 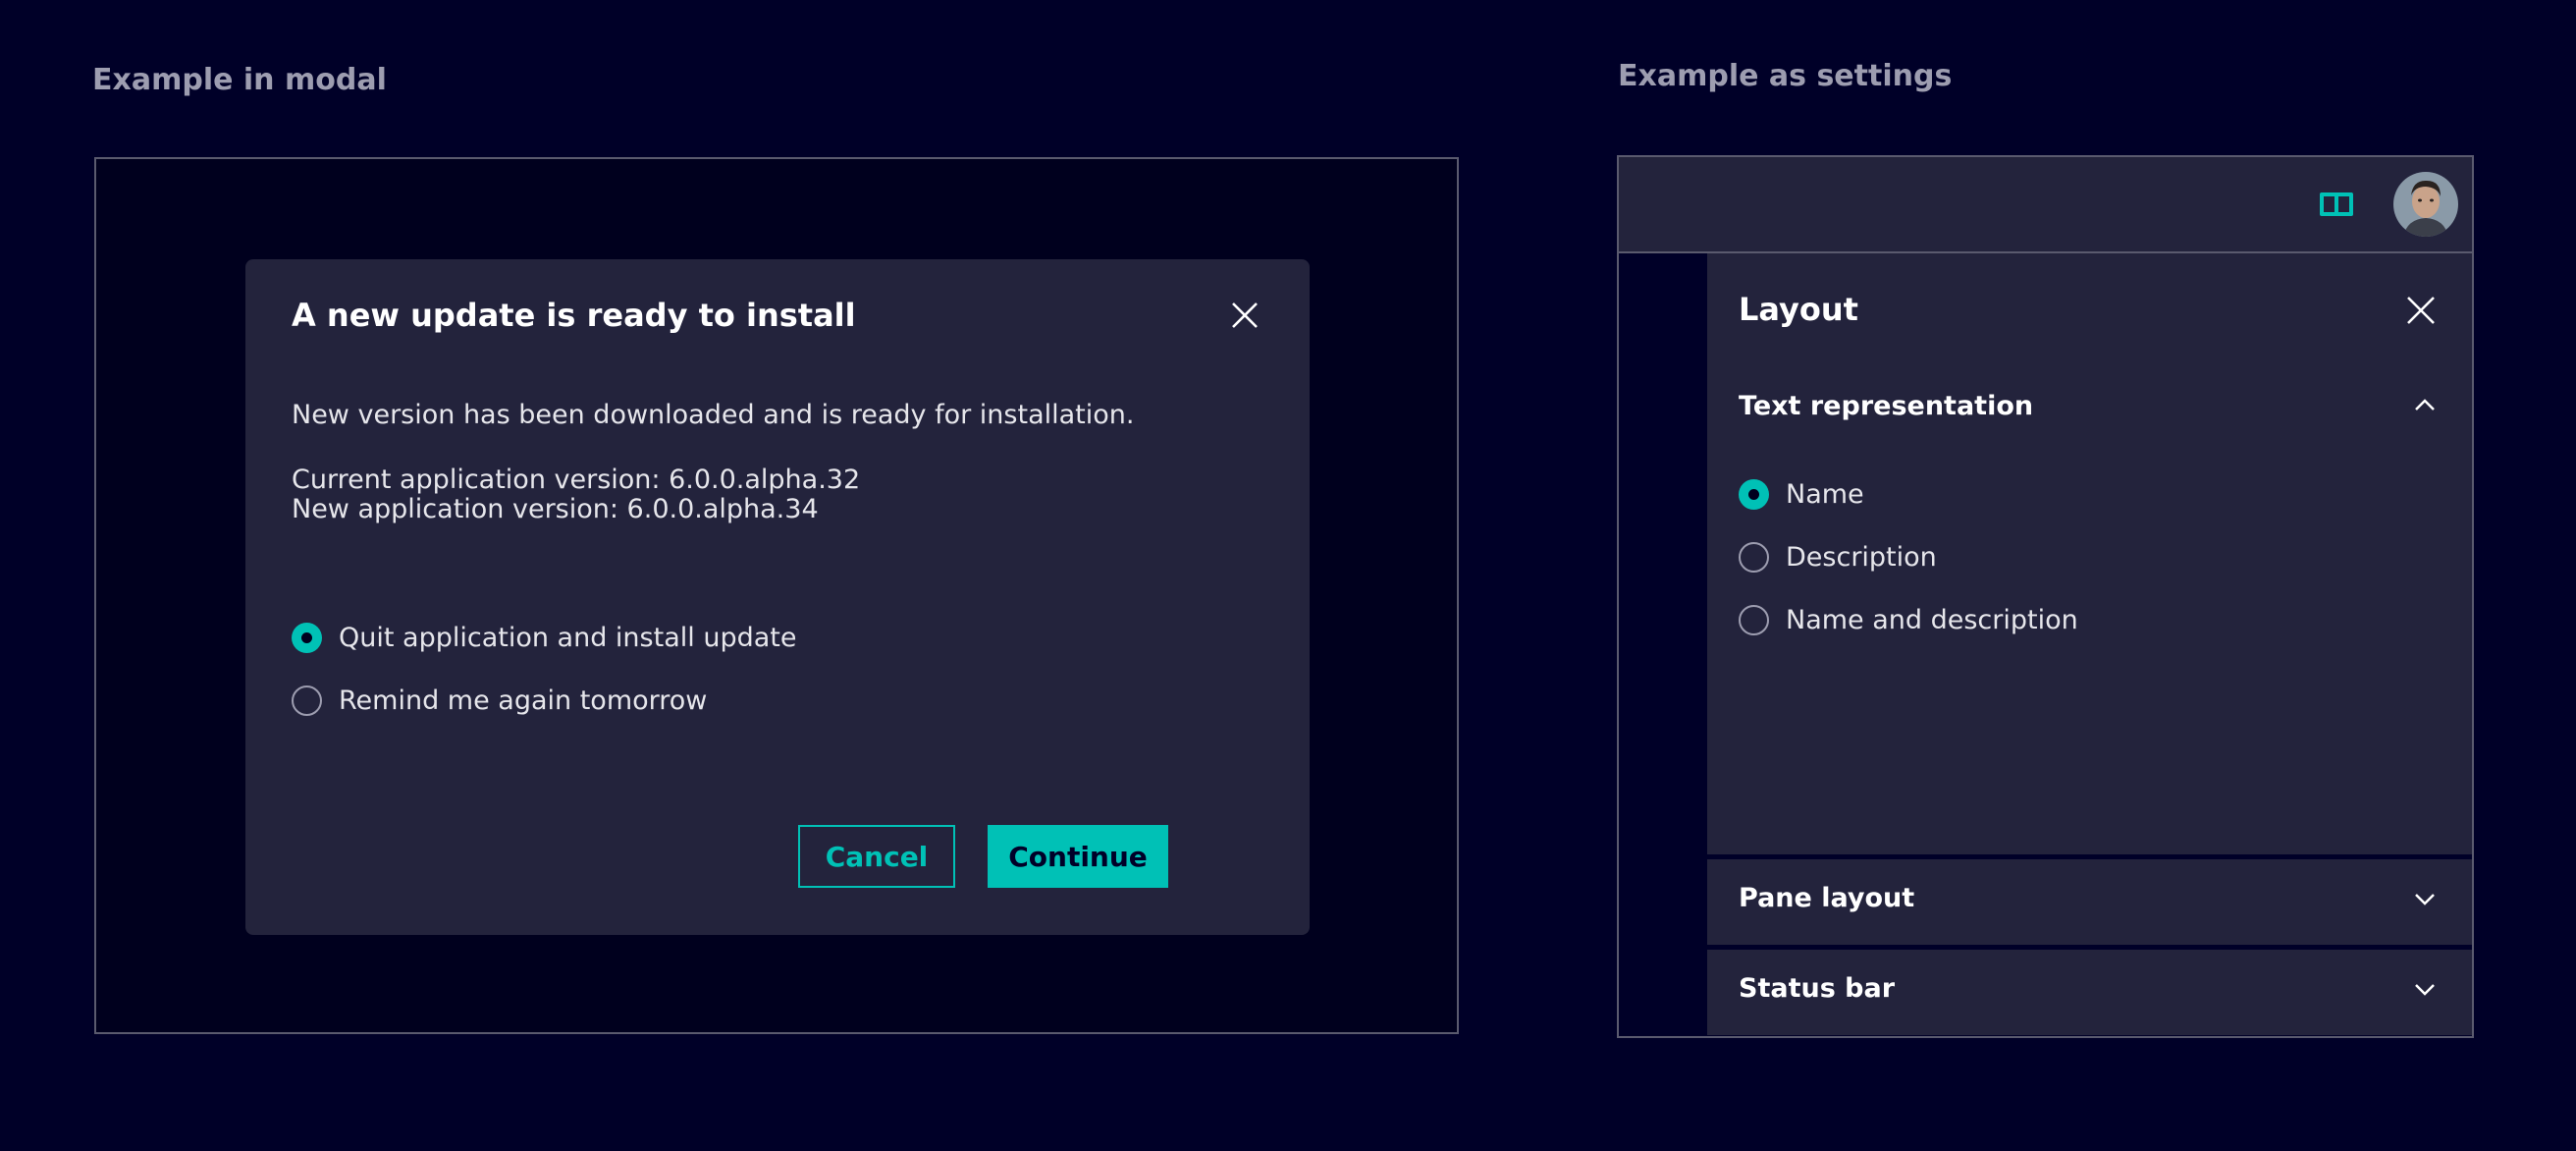 I want to click on radio-quit-install: Quit application and install update, so click(x=544, y=638).